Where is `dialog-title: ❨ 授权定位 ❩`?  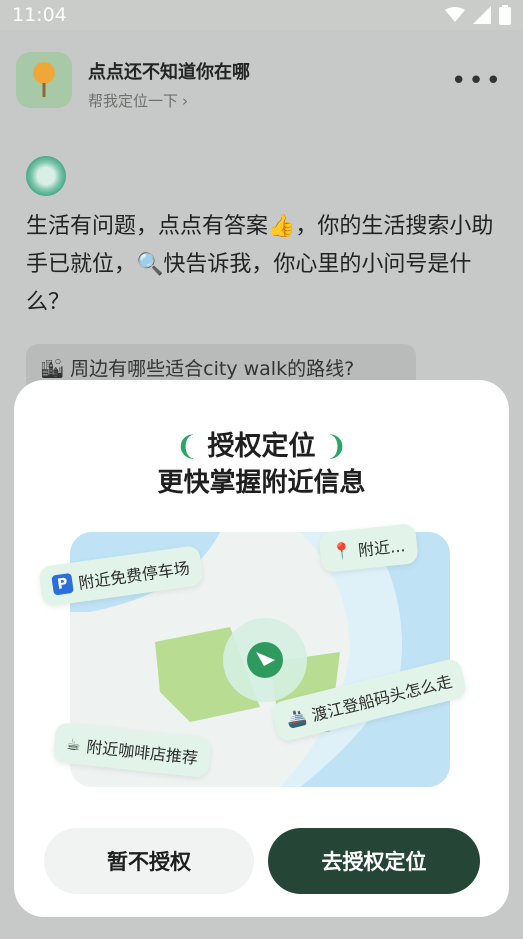
dialog-title: ❨ 授权定位 ❩ is located at coordinates (261, 443).